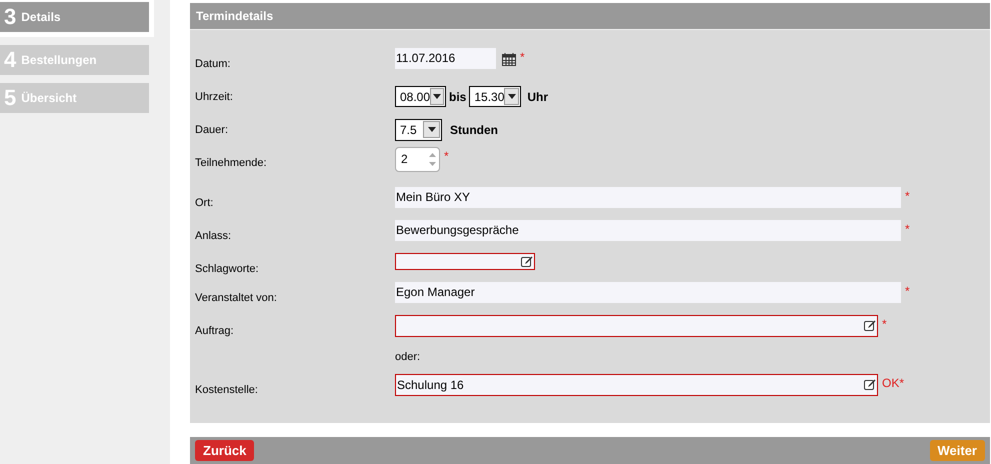 The height and width of the screenshot is (464, 991). I want to click on time-select: 08.00, so click(420, 97).